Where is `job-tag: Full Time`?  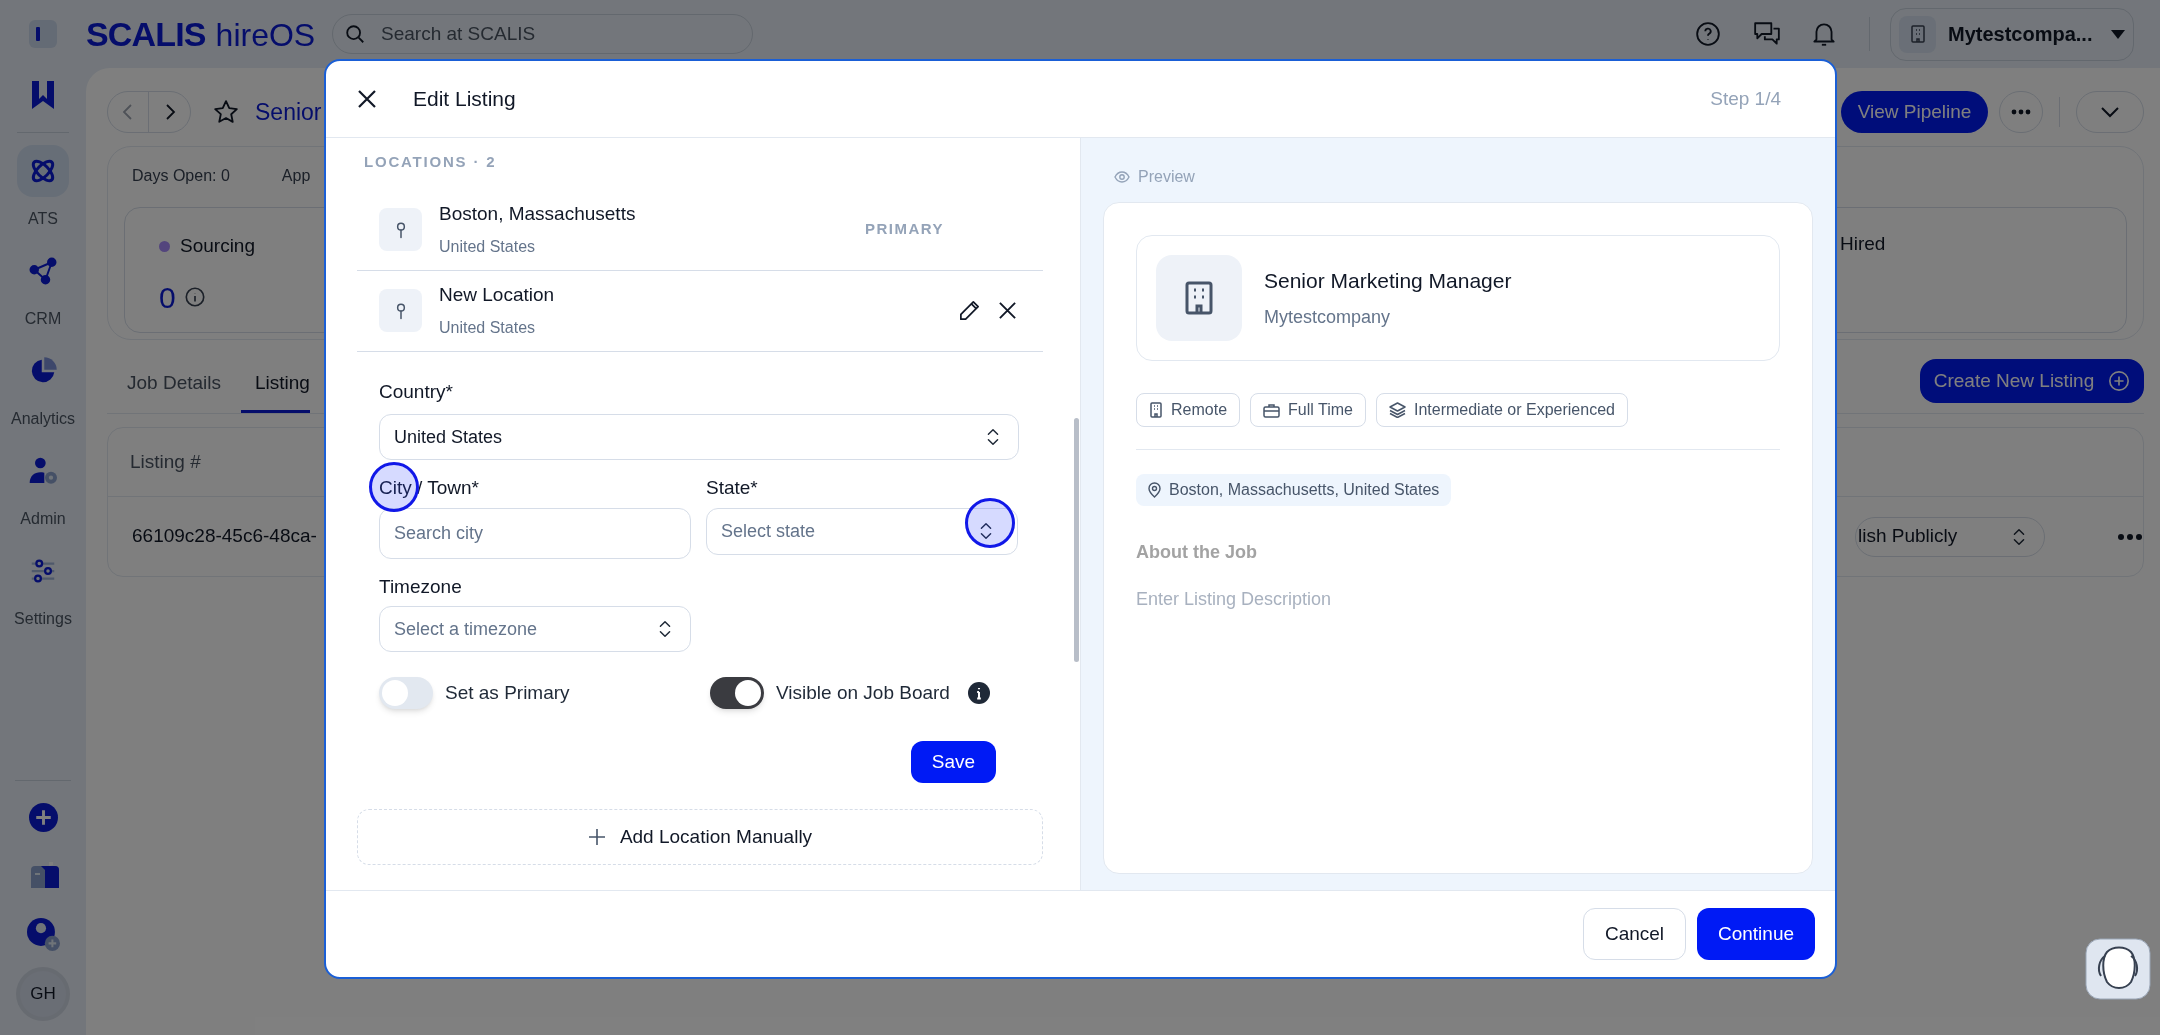
job-tag: Full Time is located at coordinates (1308, 410).